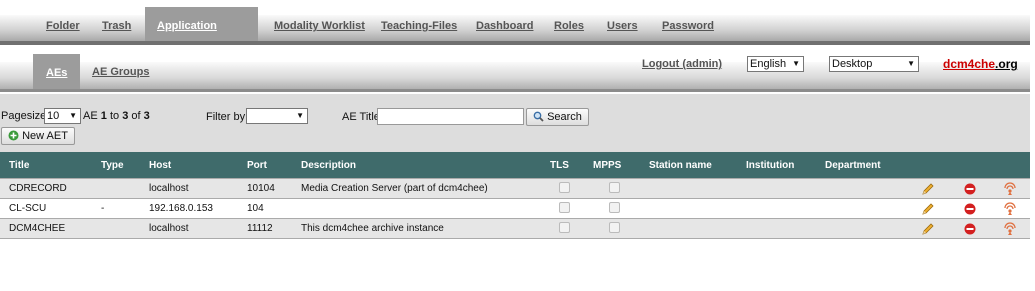 The image size is (1035, 291). What do you see at coordinates (873, 165) in the screenshot?
I see `column-header: Department` at bounding box center [873, 165].